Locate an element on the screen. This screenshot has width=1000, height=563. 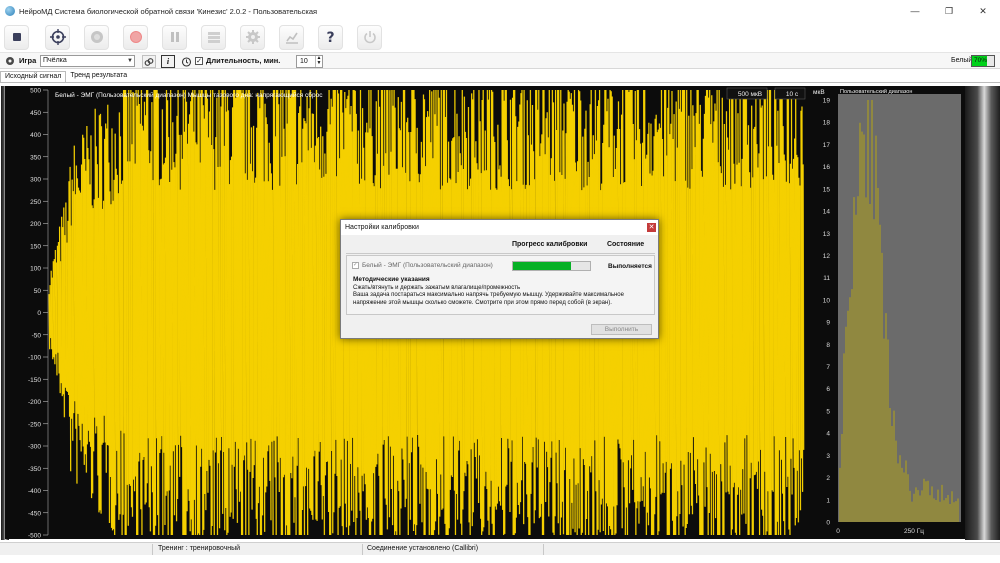
dialog-close-button: ✕ is located at coordinates (651, 227).